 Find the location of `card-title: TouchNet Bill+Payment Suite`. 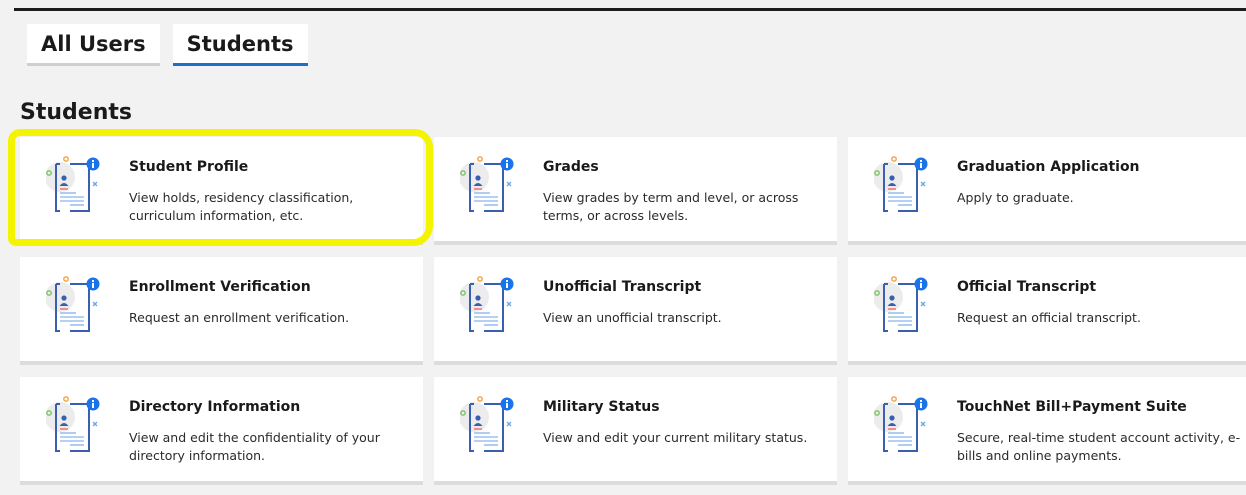

card-title: TouchNet Bill+Payment Suite is located at coordinates (1072, 407).